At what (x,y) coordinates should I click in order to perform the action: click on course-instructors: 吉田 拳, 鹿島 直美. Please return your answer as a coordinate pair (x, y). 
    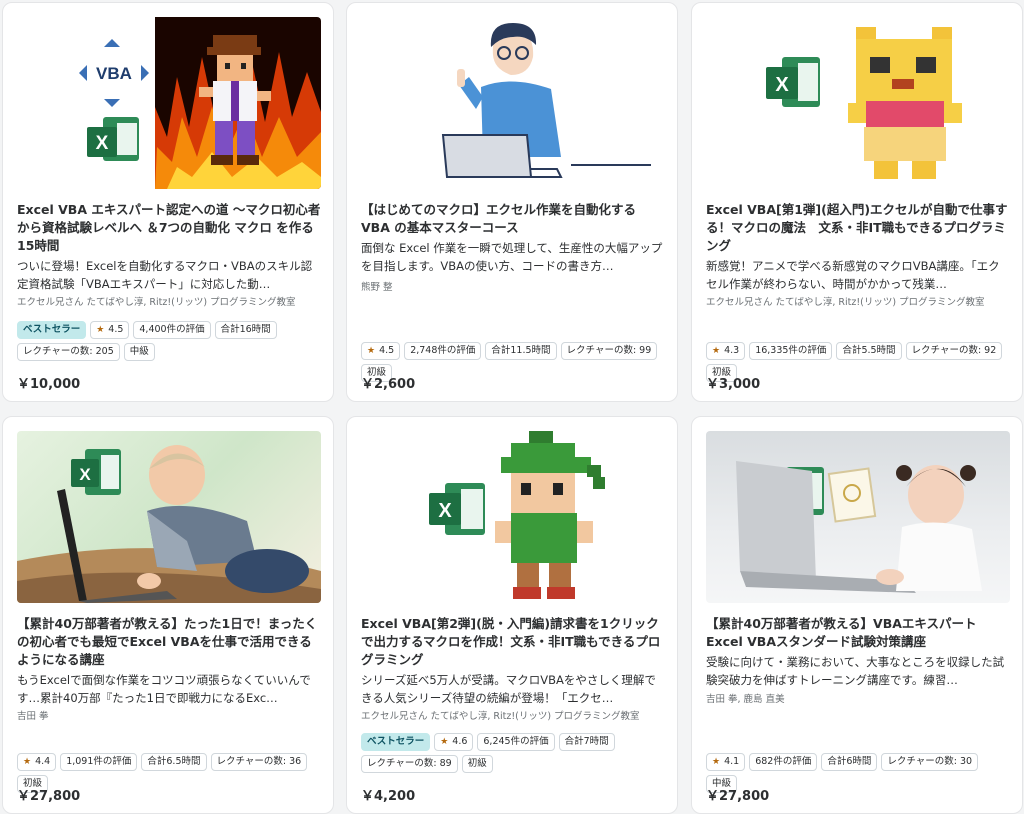
    Looking at the image, I should click on (745, 699).